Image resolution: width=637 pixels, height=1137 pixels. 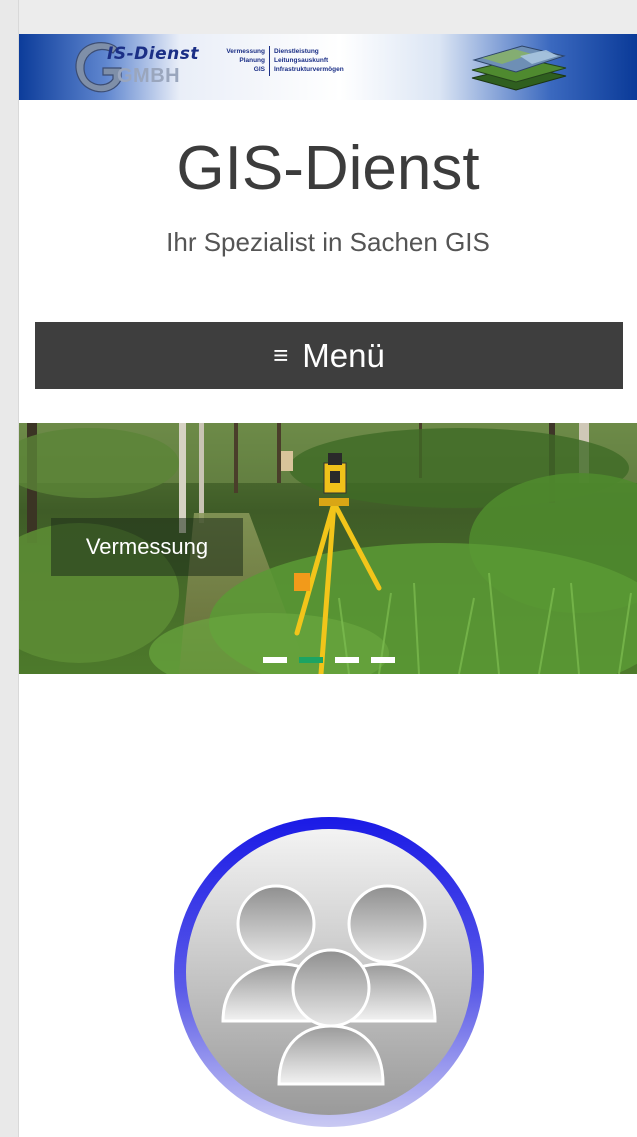 What do you see at coordinates (281, 355) in the screenshot?
I see `hamburger-icon: ≡` at bounding box center [281, 355].